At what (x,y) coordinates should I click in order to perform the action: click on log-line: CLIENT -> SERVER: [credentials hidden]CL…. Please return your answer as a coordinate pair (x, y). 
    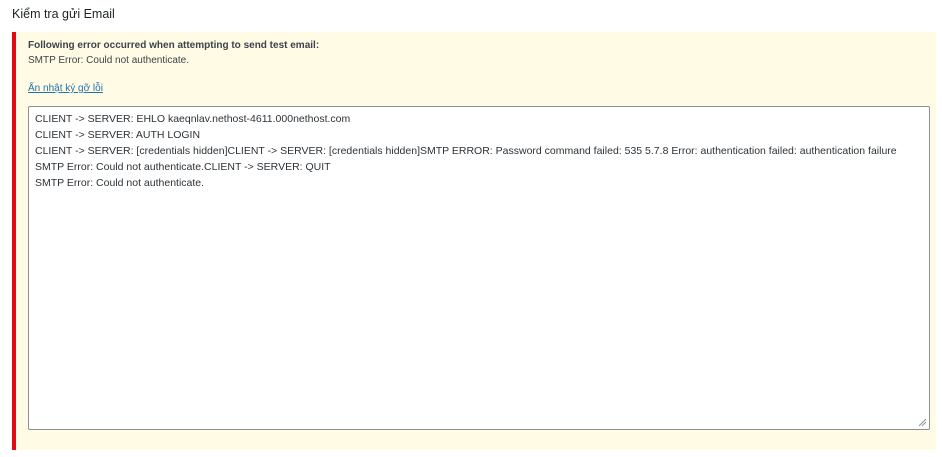
    Looking at the image, I should click on (466, 151).